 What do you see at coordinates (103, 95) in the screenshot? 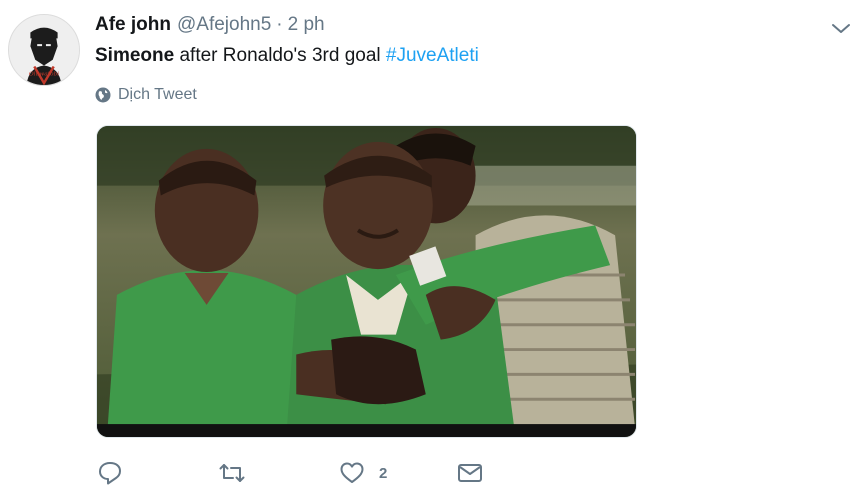
I see `globe-icon` at bounding box center [103, 95].